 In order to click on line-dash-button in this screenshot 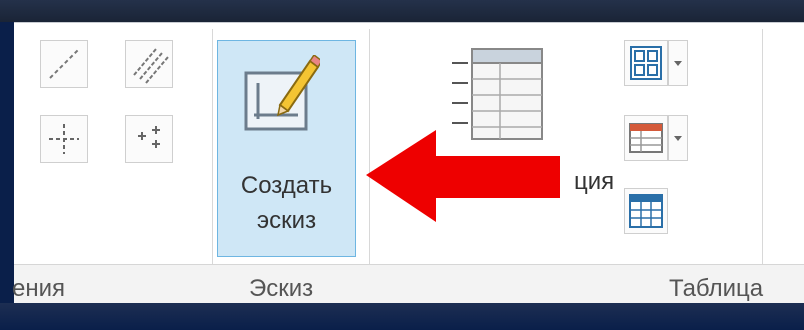, I will do `click(64, 64)`.